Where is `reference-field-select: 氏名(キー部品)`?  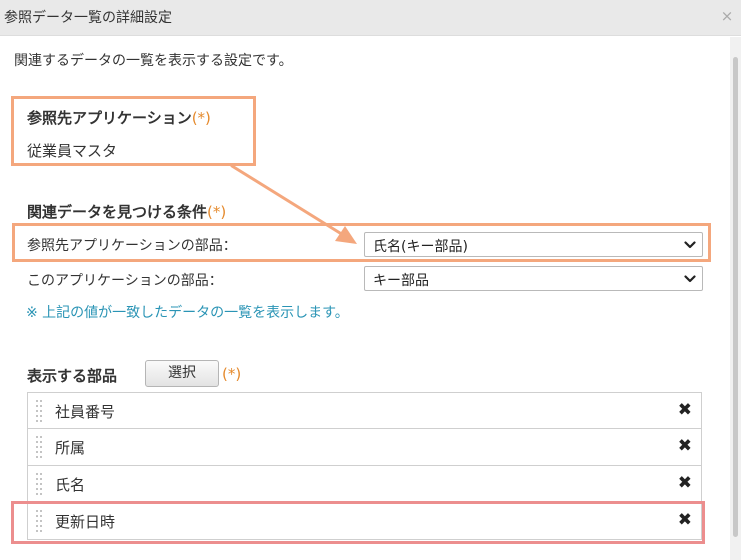 reference-field-select: 氏名(キー部品) is located at coordinates (533, 244).